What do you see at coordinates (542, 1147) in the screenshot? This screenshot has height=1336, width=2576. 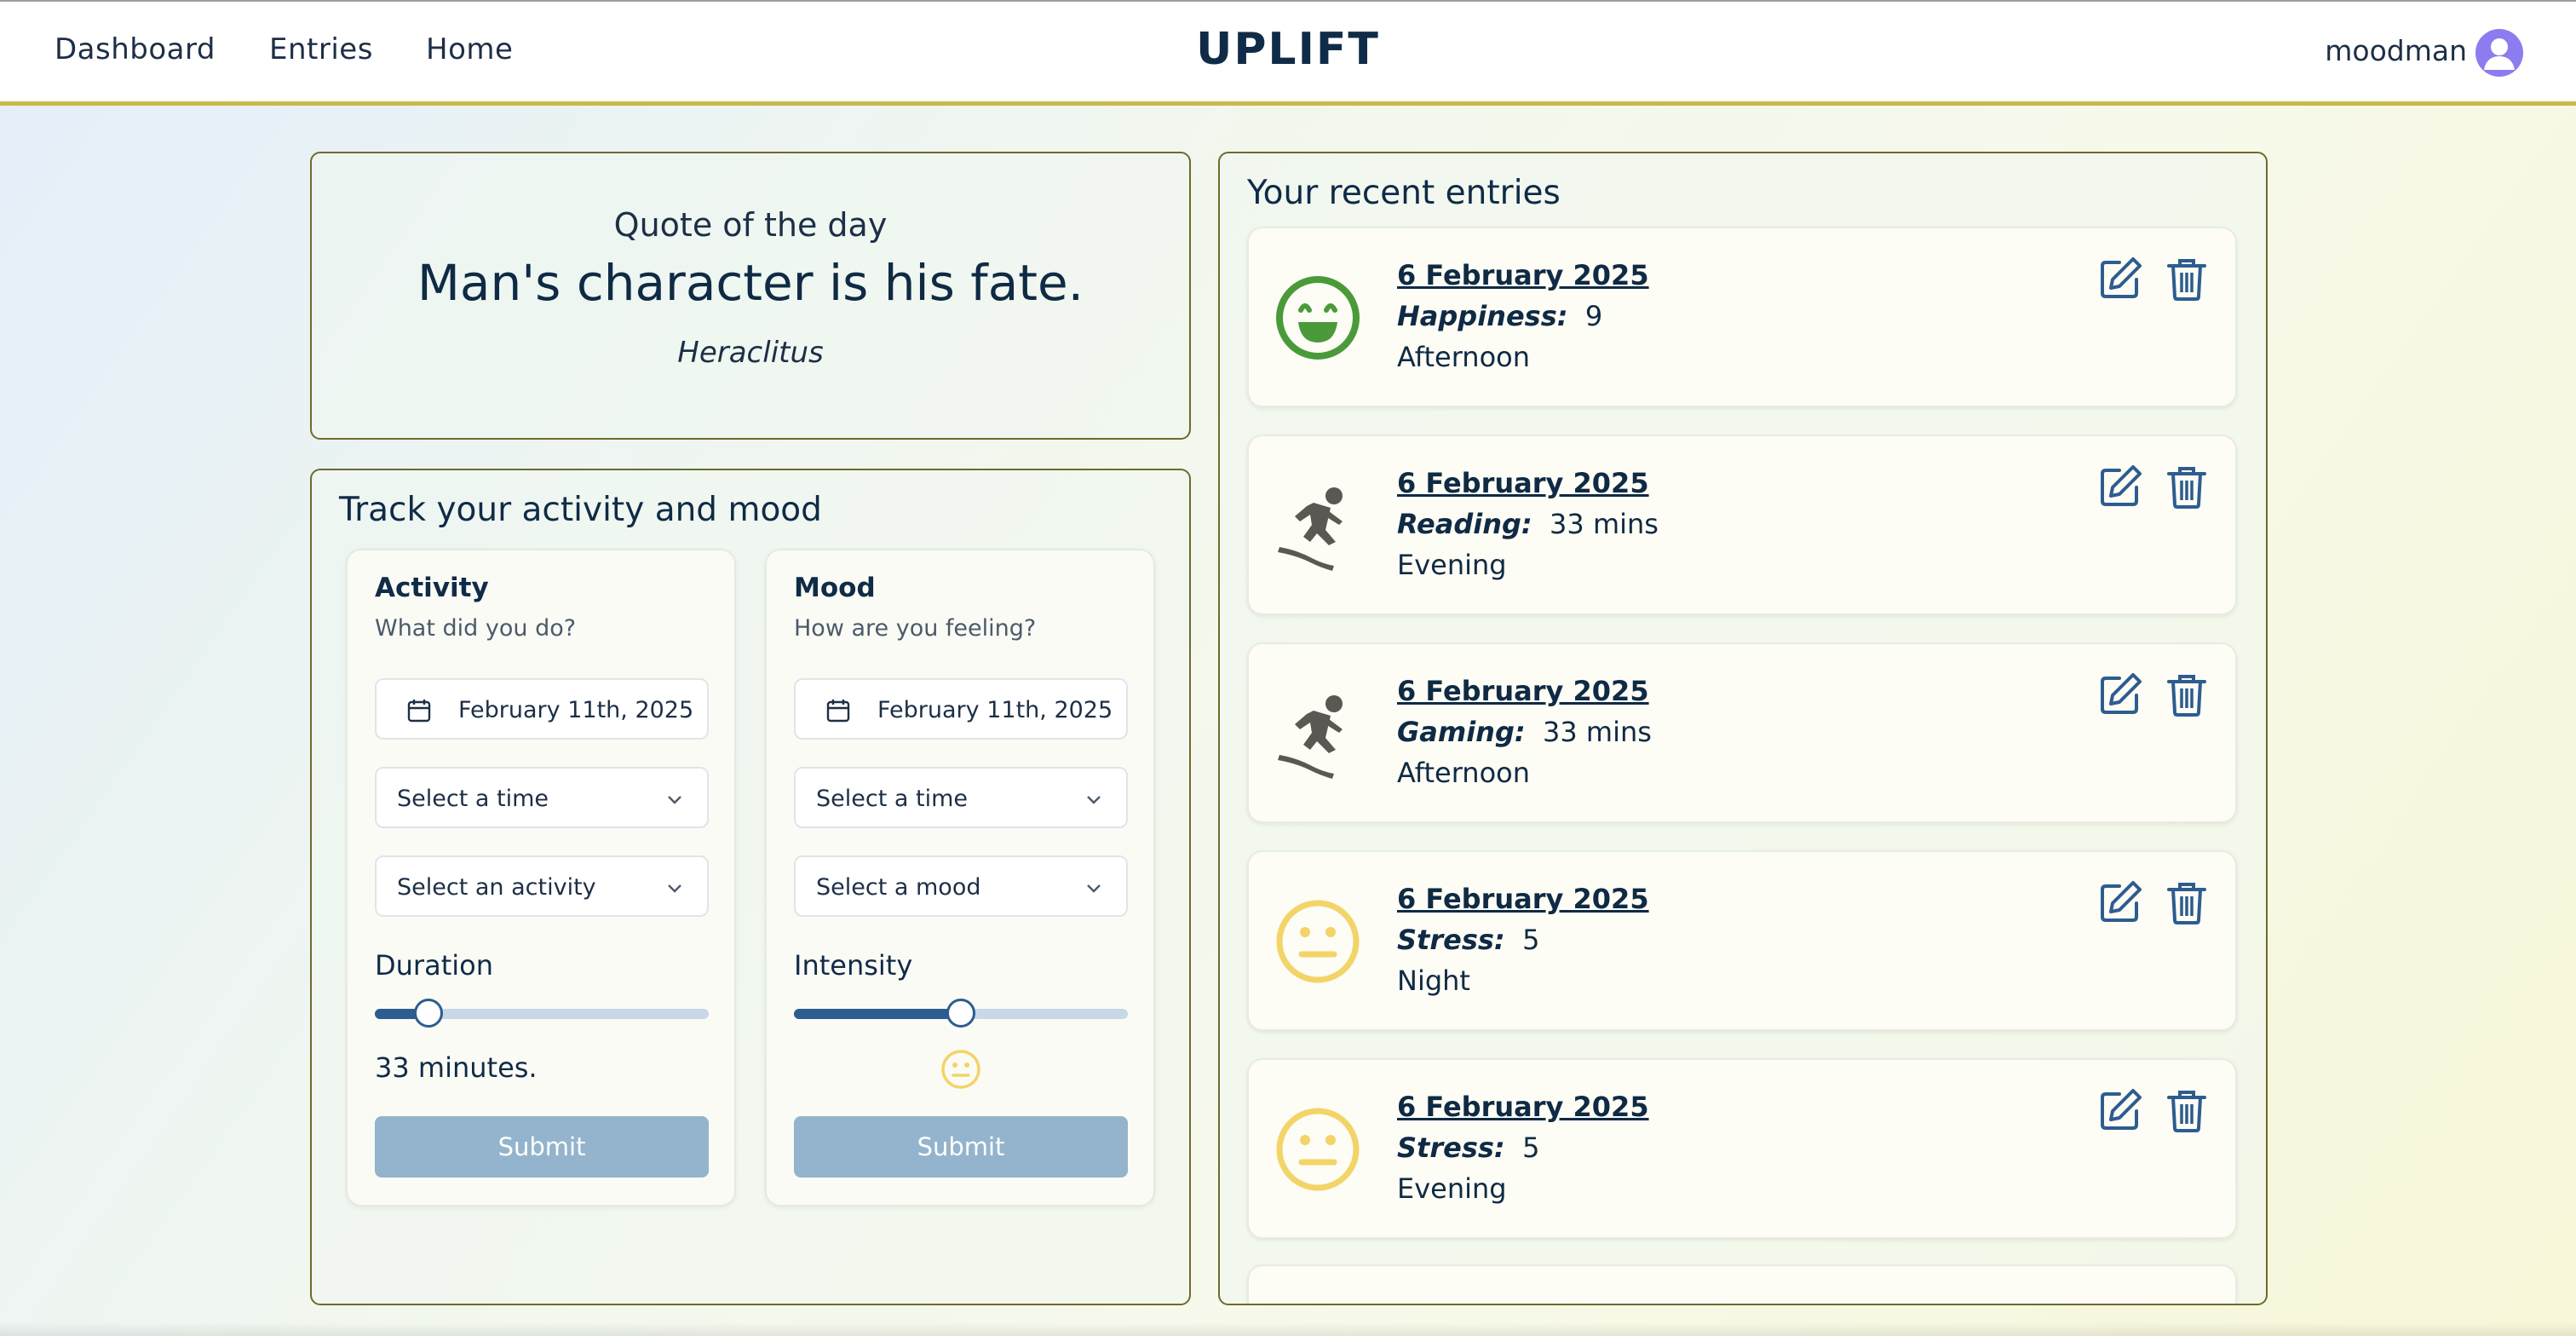 I see `activity-submit-button: Submit` at bounding box center [542, 1147].